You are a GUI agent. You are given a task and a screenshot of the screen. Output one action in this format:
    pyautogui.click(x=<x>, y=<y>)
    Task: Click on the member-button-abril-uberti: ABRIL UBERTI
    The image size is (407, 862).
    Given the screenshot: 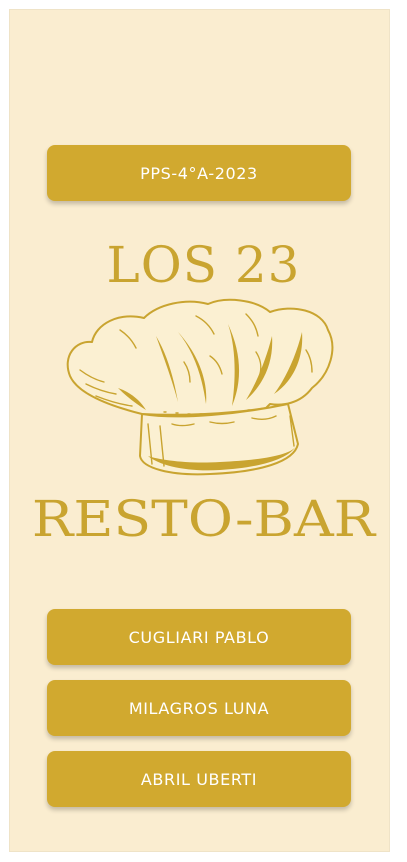 What is the action you would take?
    pyautogui.click(x=199, y=779)
    